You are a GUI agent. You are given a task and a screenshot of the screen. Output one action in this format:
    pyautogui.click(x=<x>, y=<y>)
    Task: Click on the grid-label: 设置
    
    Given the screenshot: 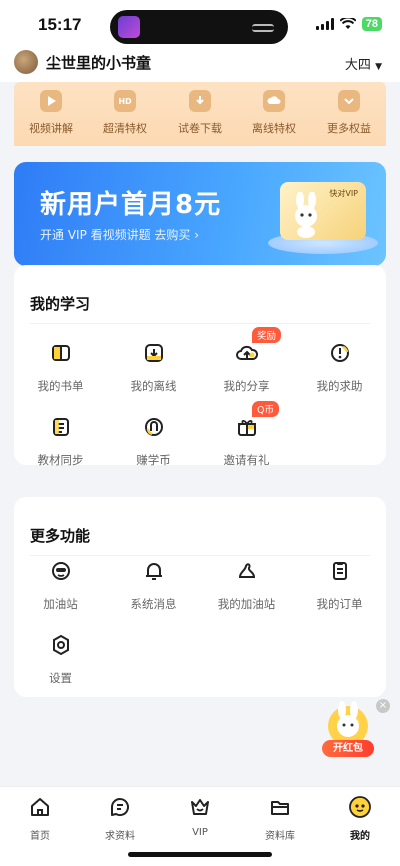 What is the action you would take?
    pyautogui.click(x=60, y=678)
    